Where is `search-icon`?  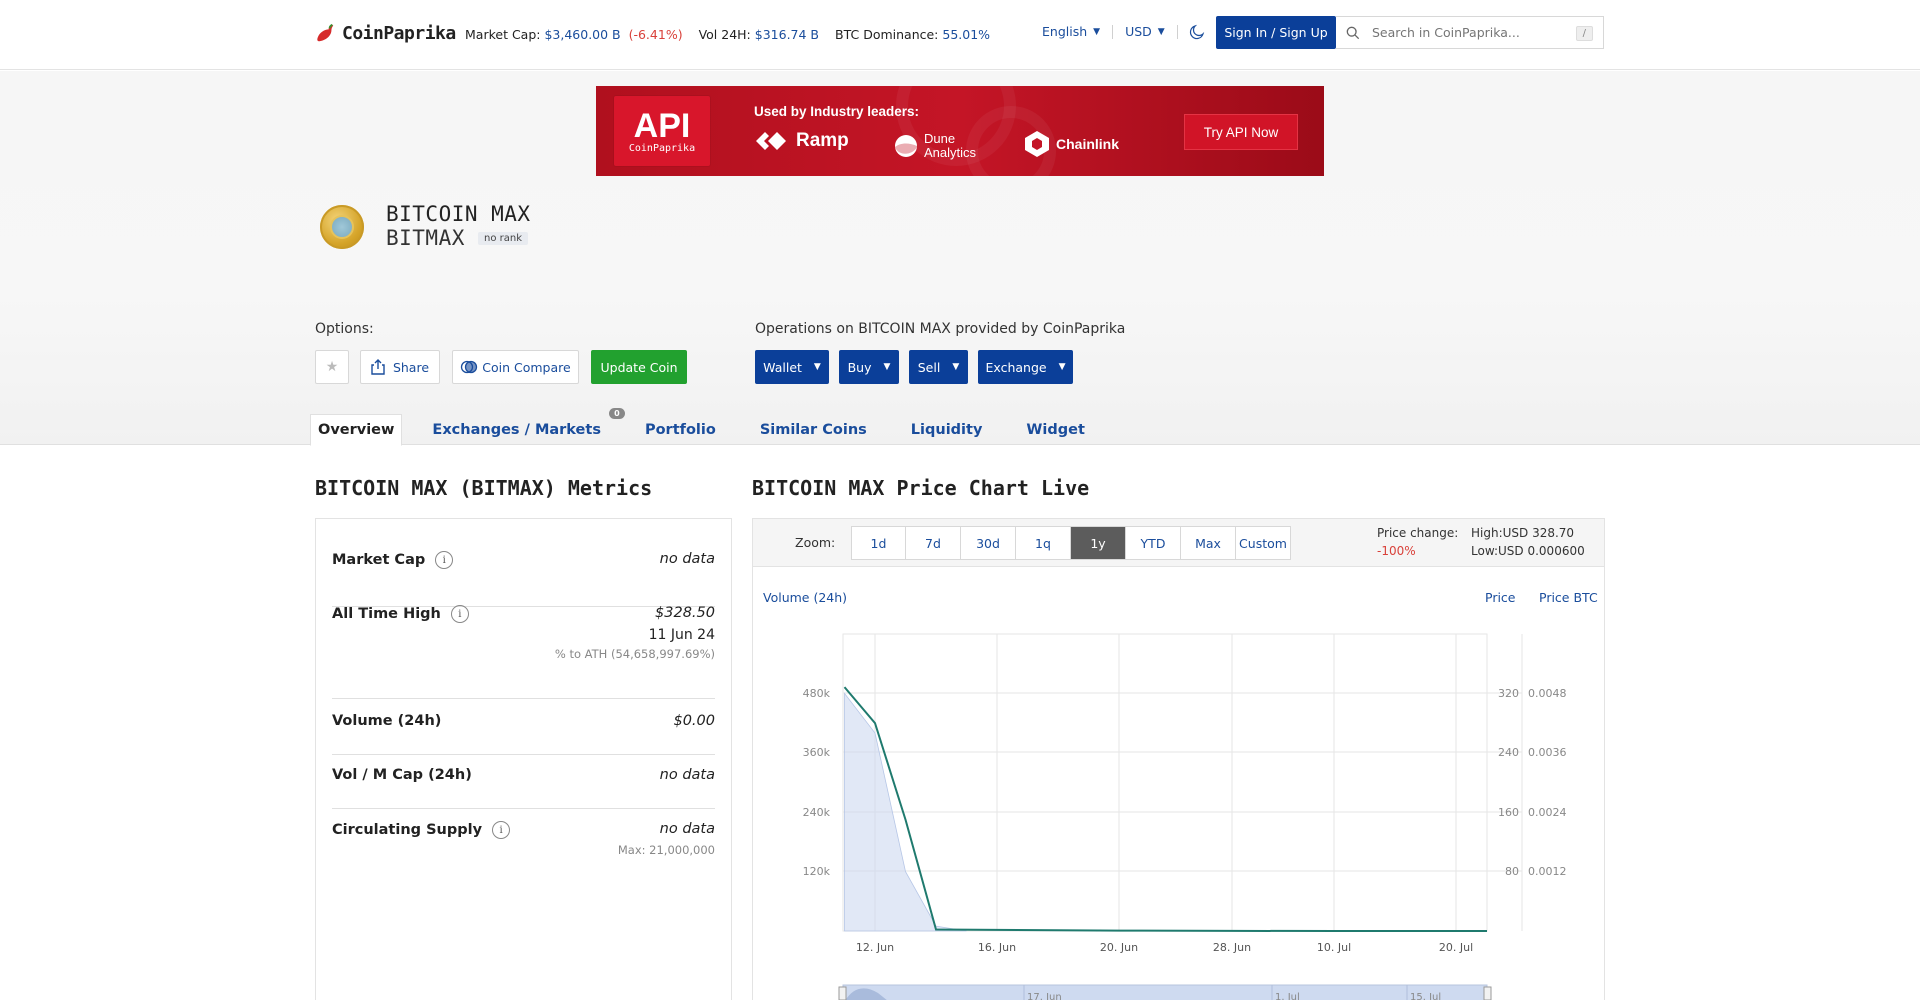 search-icon is located at coordinates (1353, 32).